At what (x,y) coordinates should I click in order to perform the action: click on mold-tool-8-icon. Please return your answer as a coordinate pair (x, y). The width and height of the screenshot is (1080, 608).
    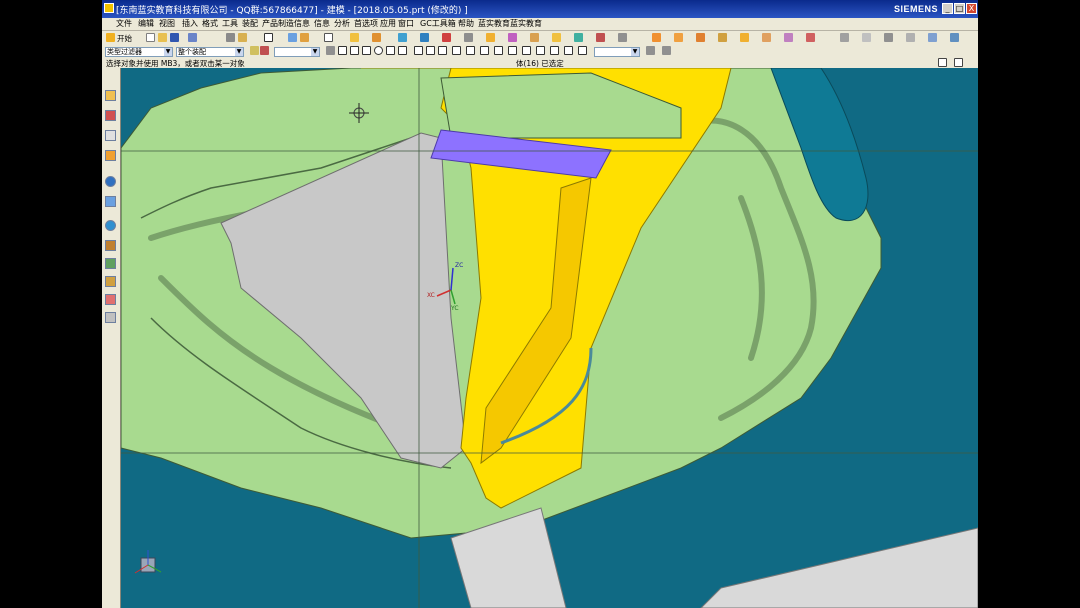
    Looking at the image, I should click on (810, 37).